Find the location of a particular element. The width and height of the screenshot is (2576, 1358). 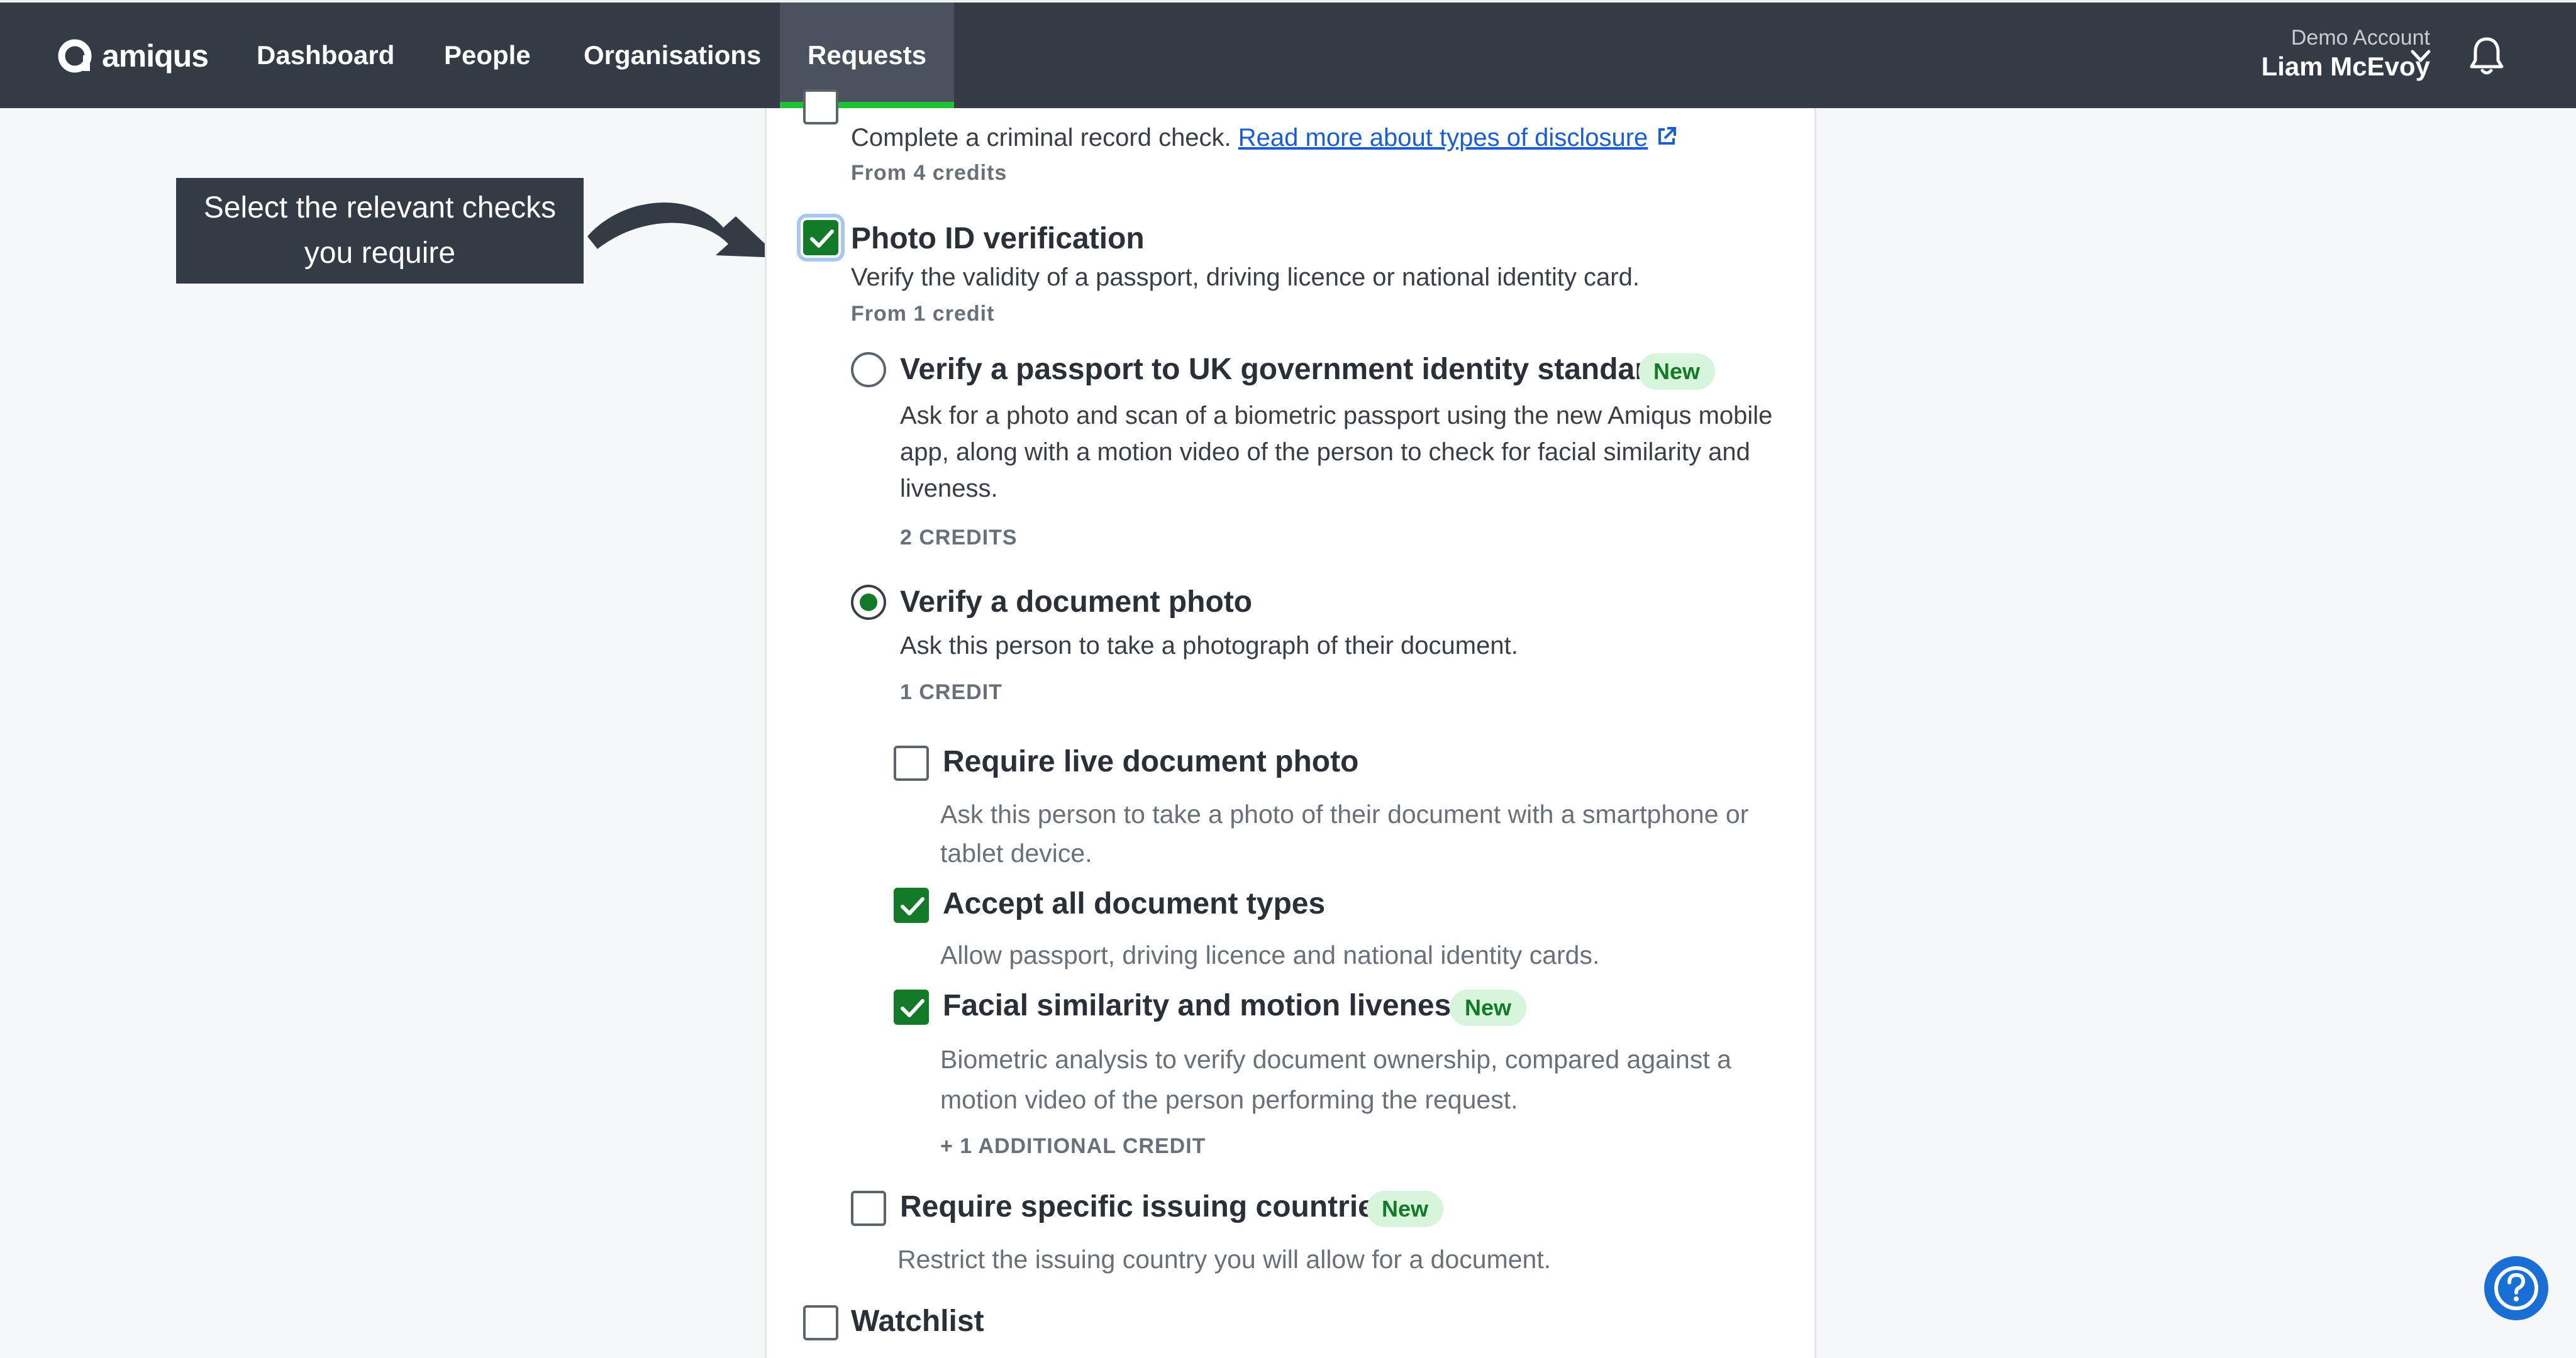

logo-text: amiqus is located at coordinates (155, 56).